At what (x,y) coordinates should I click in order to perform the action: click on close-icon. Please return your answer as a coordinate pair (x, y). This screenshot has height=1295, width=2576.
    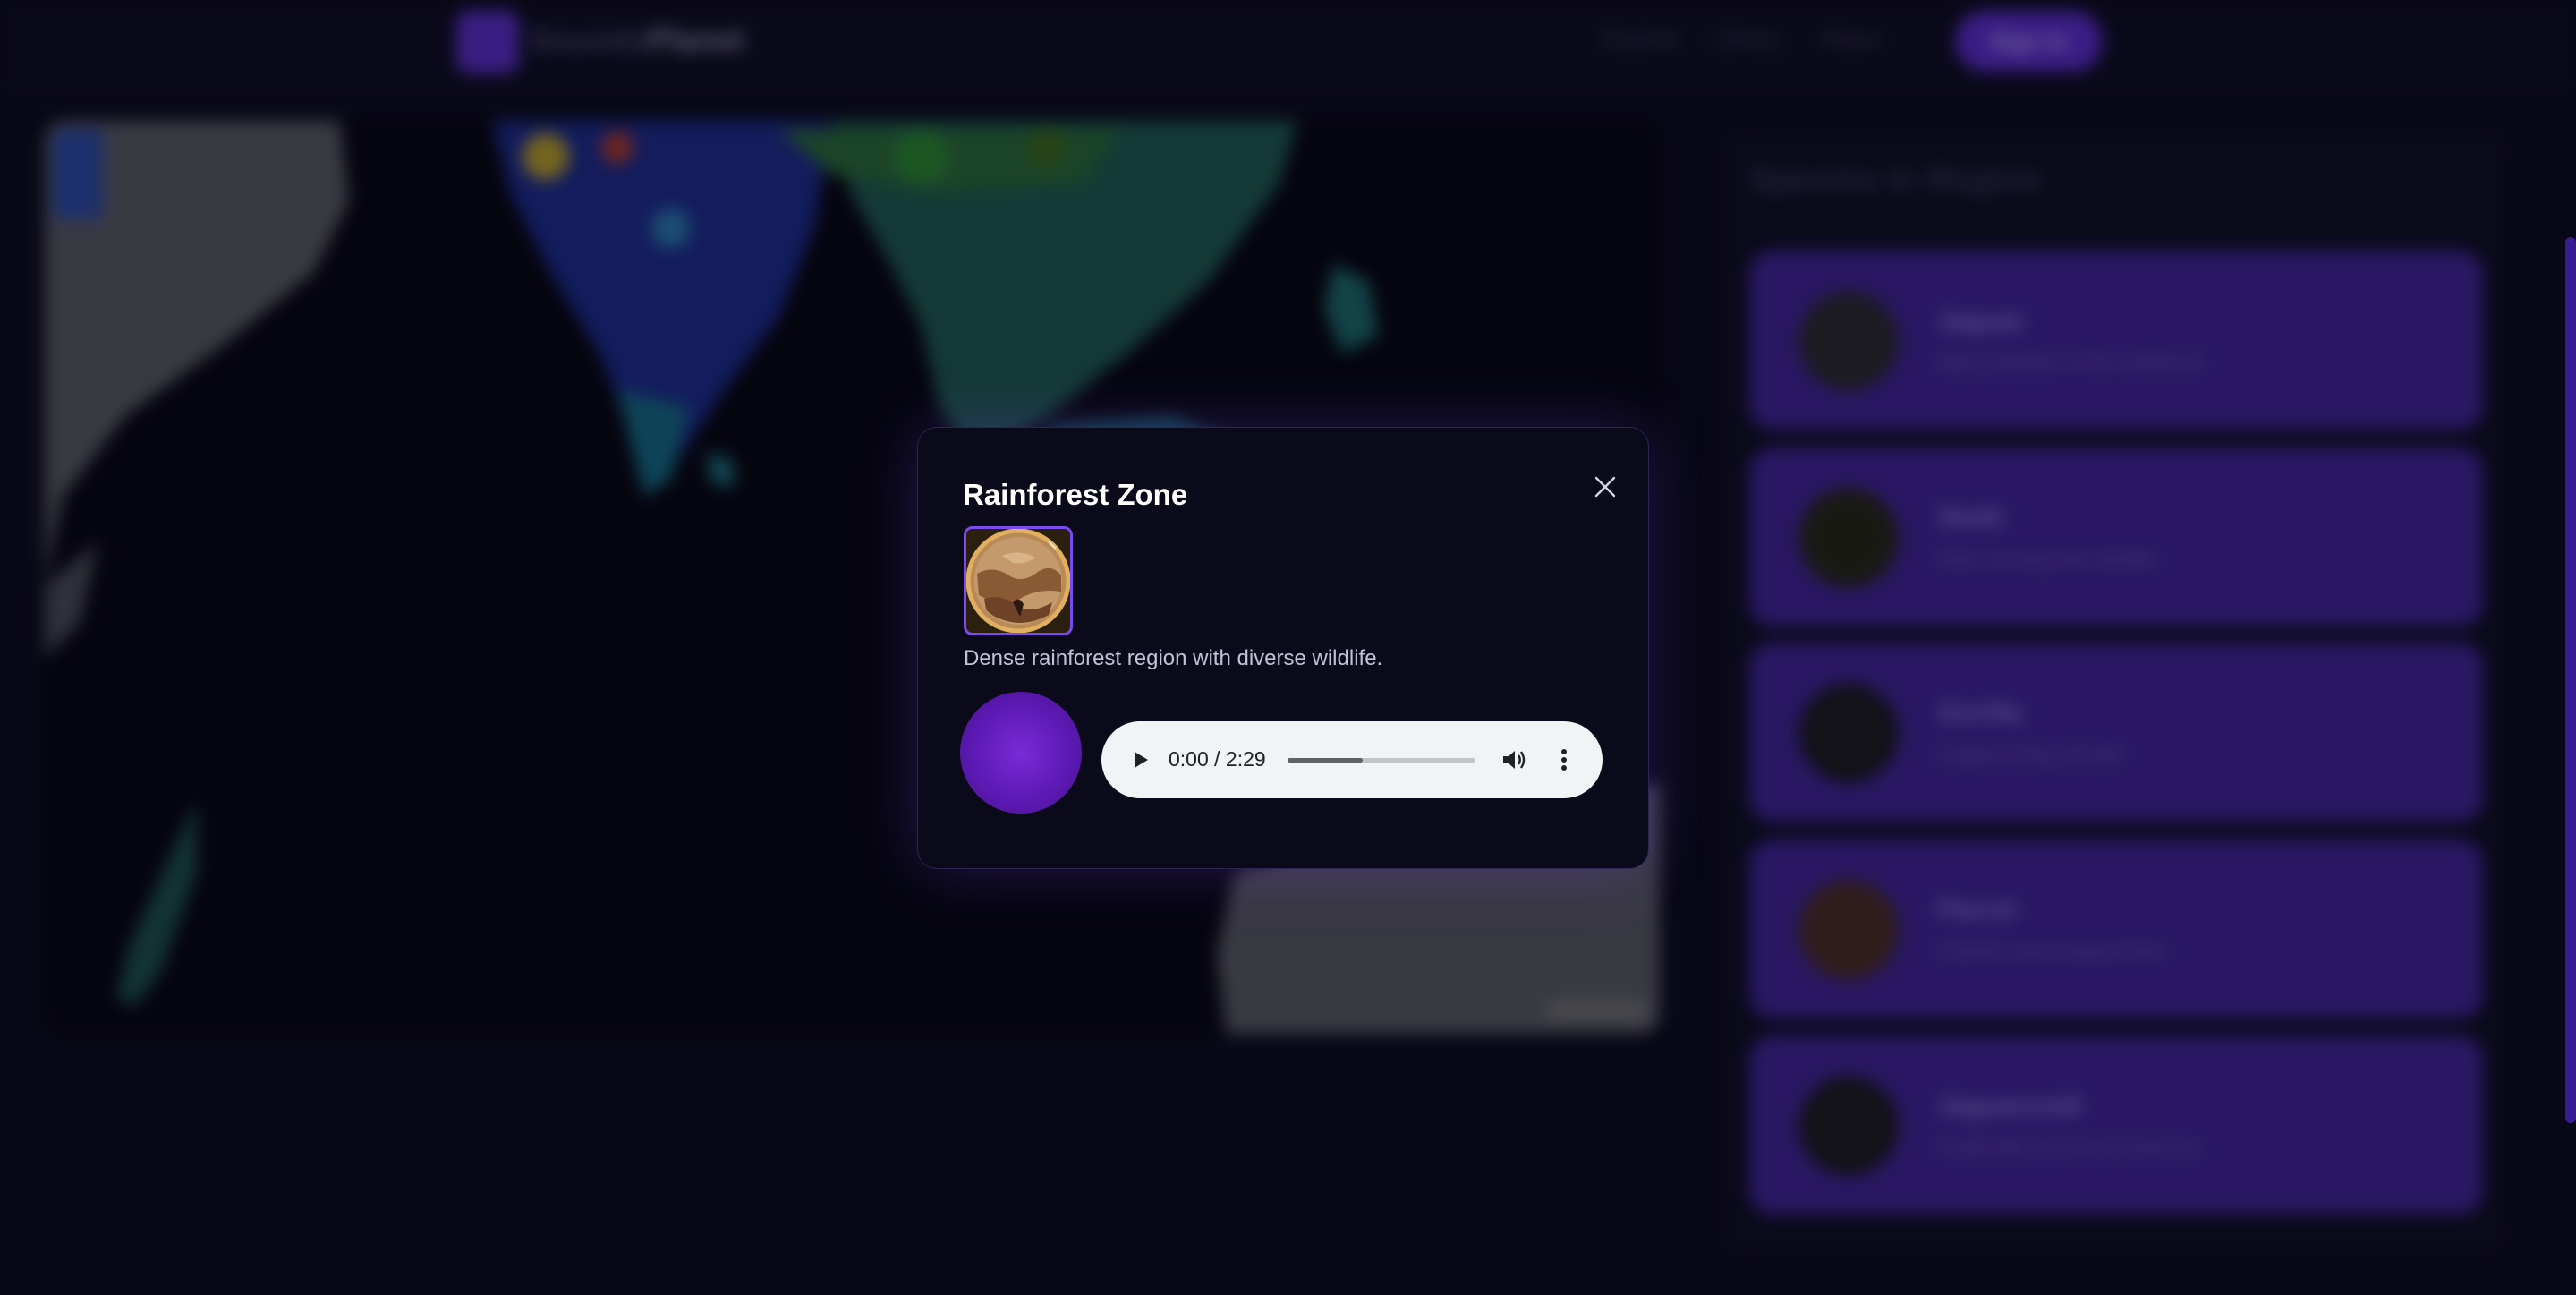
    Looking at the image, I should click on (1605, 487).